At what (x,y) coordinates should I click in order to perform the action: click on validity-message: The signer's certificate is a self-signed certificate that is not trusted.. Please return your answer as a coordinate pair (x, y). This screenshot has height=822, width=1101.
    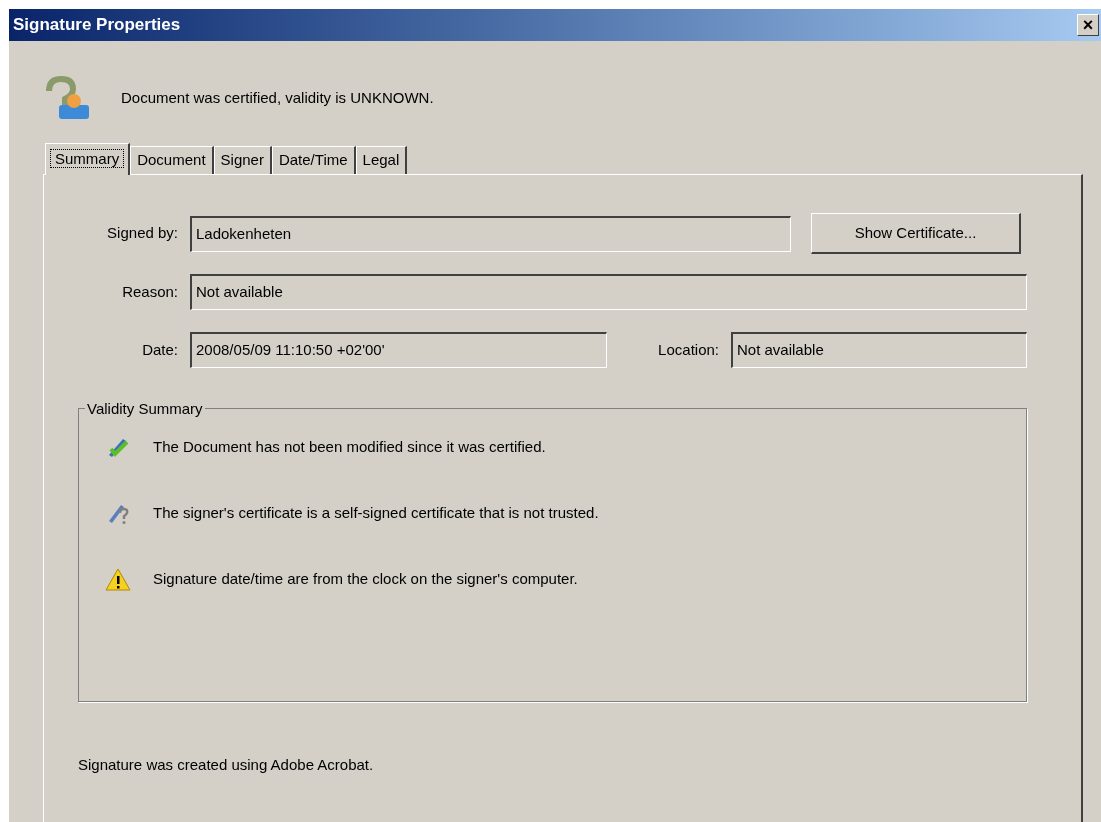
    Looking at the image, I should click on (376, 512).